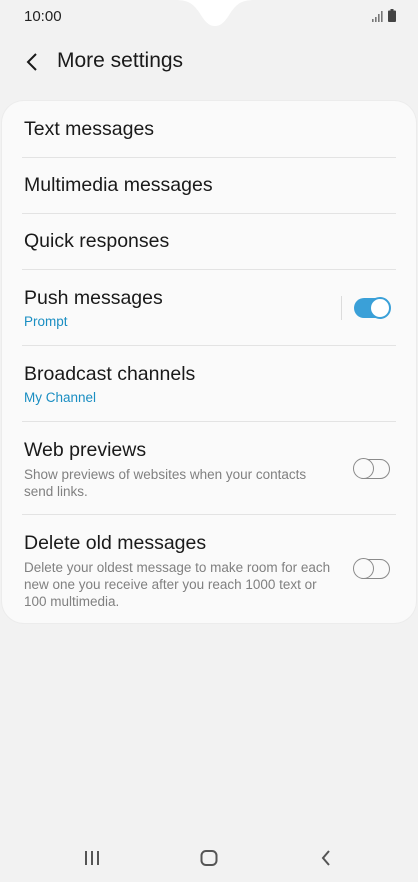  I want to click on setting-multimedia-messages: Multimedia messages, so click(209, 186).